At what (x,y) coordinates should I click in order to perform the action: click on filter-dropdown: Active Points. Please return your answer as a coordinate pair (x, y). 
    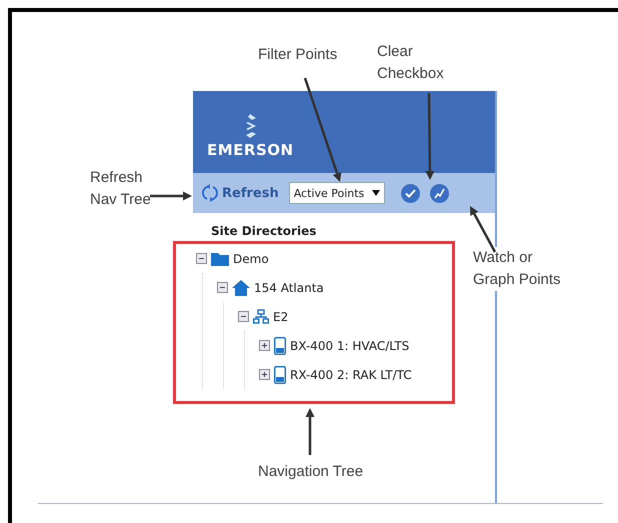
    Looking at the image, I should click on (337, 193).